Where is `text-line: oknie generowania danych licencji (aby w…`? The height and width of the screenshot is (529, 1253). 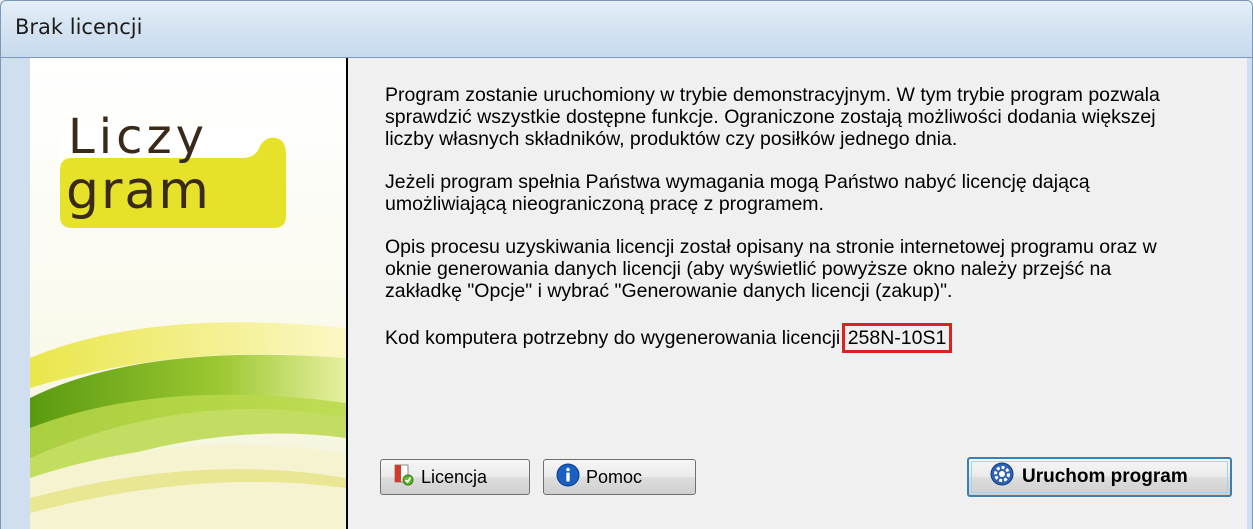 text-line: oknie generowania danych licencji (aby w… is located at coordinates (748, 269).